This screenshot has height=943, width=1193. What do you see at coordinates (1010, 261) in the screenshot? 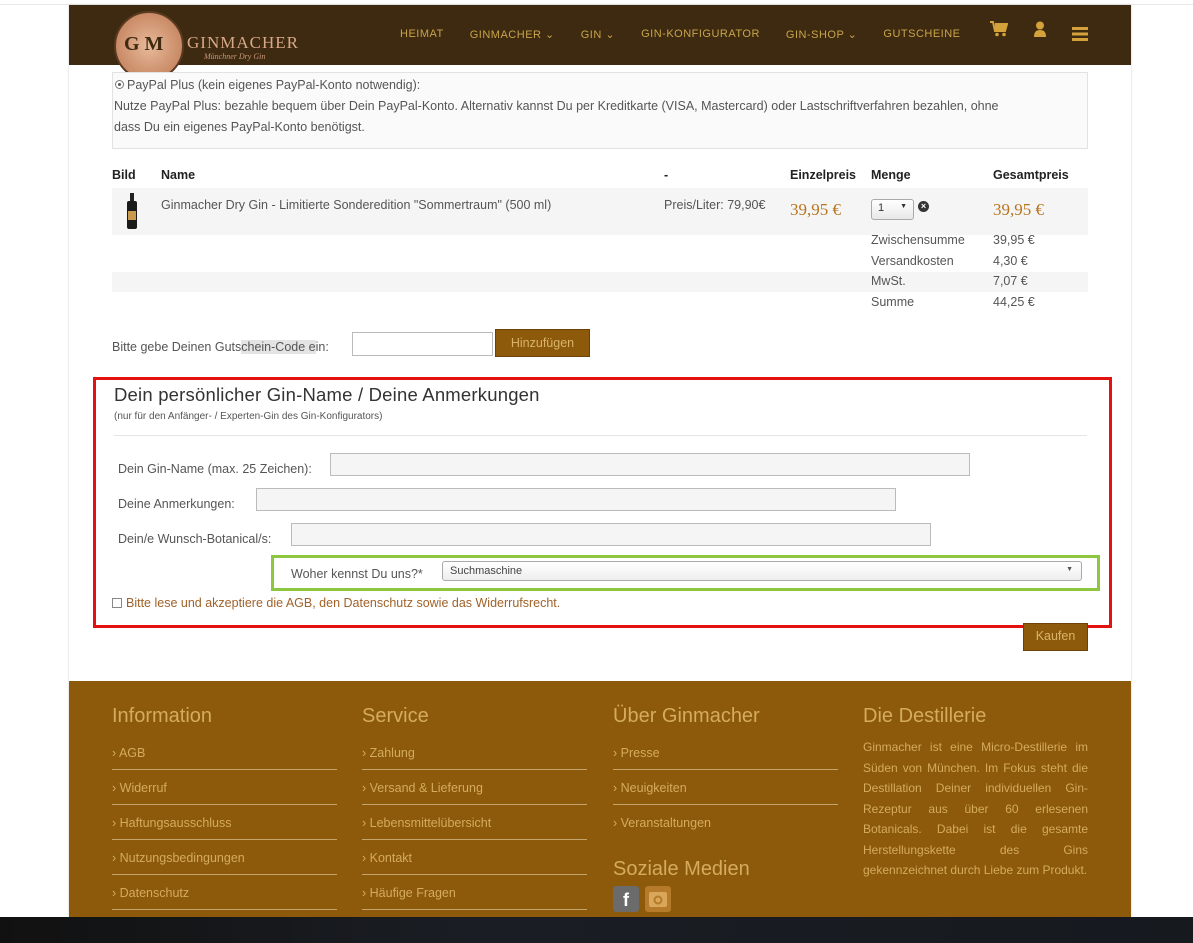
I see `summary-shipping-value: 4,30 €` at bounding box center [1010, 261].